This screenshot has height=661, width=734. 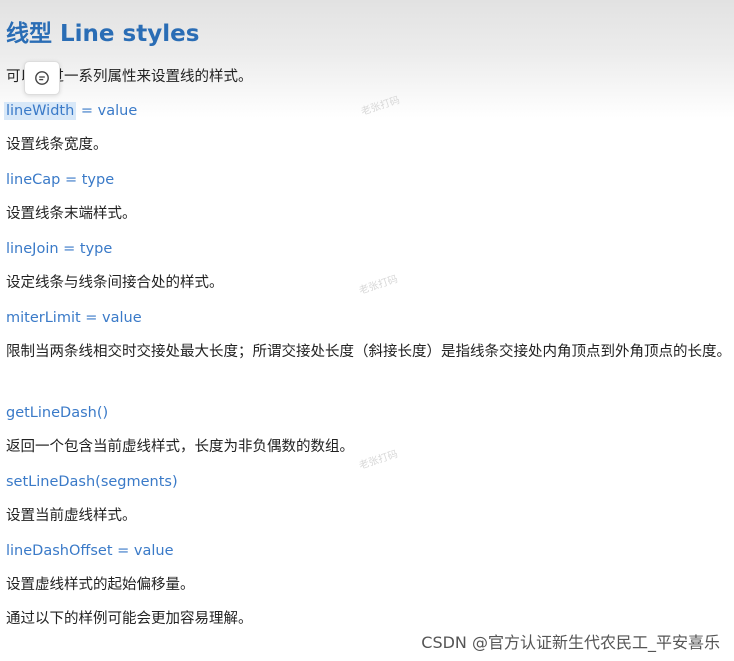 What do you see at coordinates (71, 214) in the screenshot?
I see `desc-line-cap: 设置线条末端样式。` at bounding box center [71, 214].